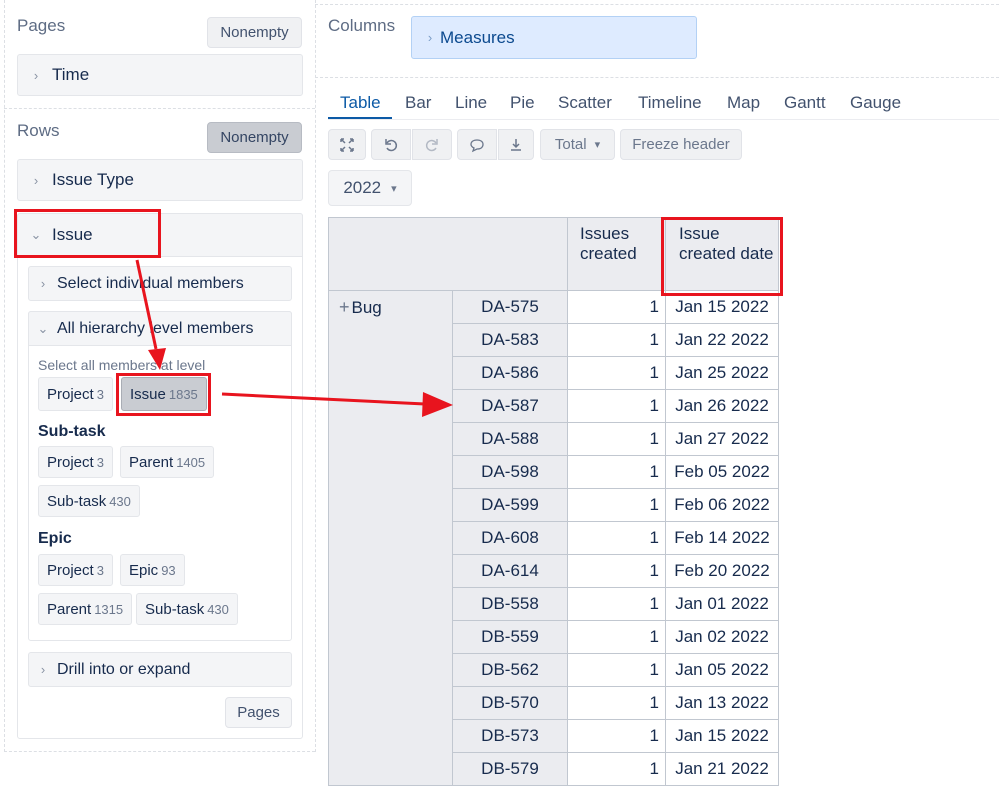 This screenshot has height=788, width=999. What do you see at coordinates (294, 338) in the screenshot?
I see `annotation-arrows` at bounding box center [294, 338].